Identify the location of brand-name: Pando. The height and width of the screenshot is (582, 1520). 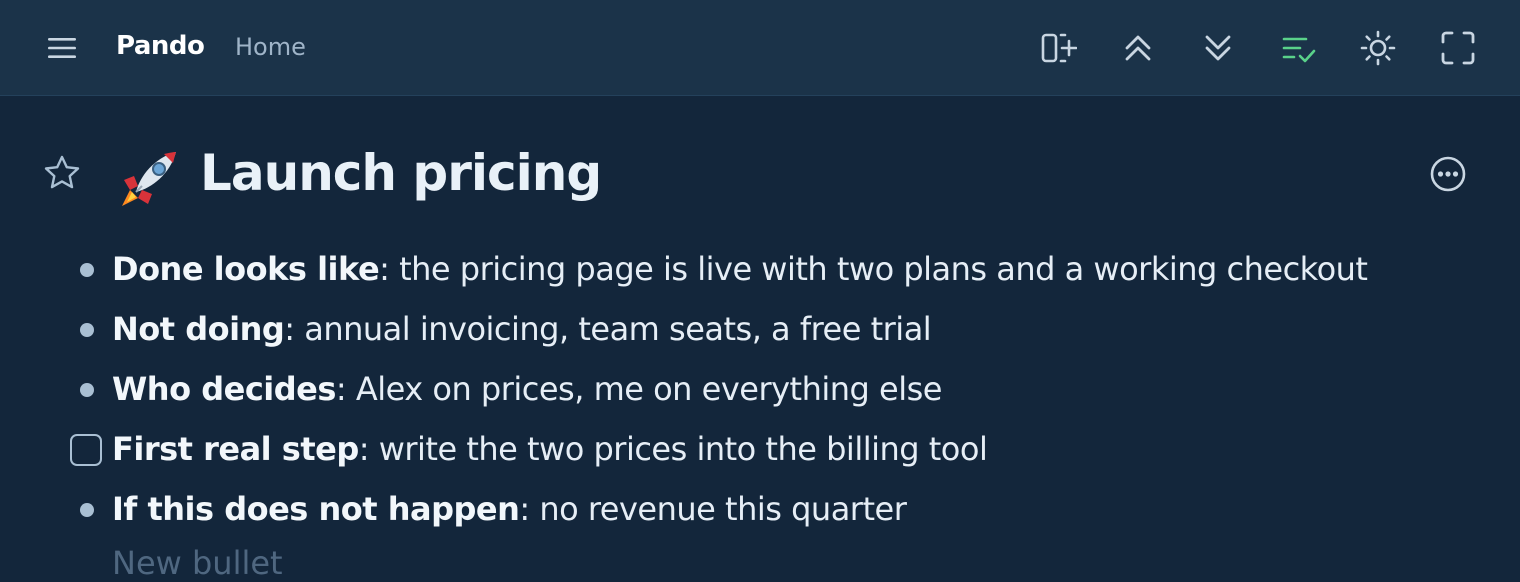
(160, 46).